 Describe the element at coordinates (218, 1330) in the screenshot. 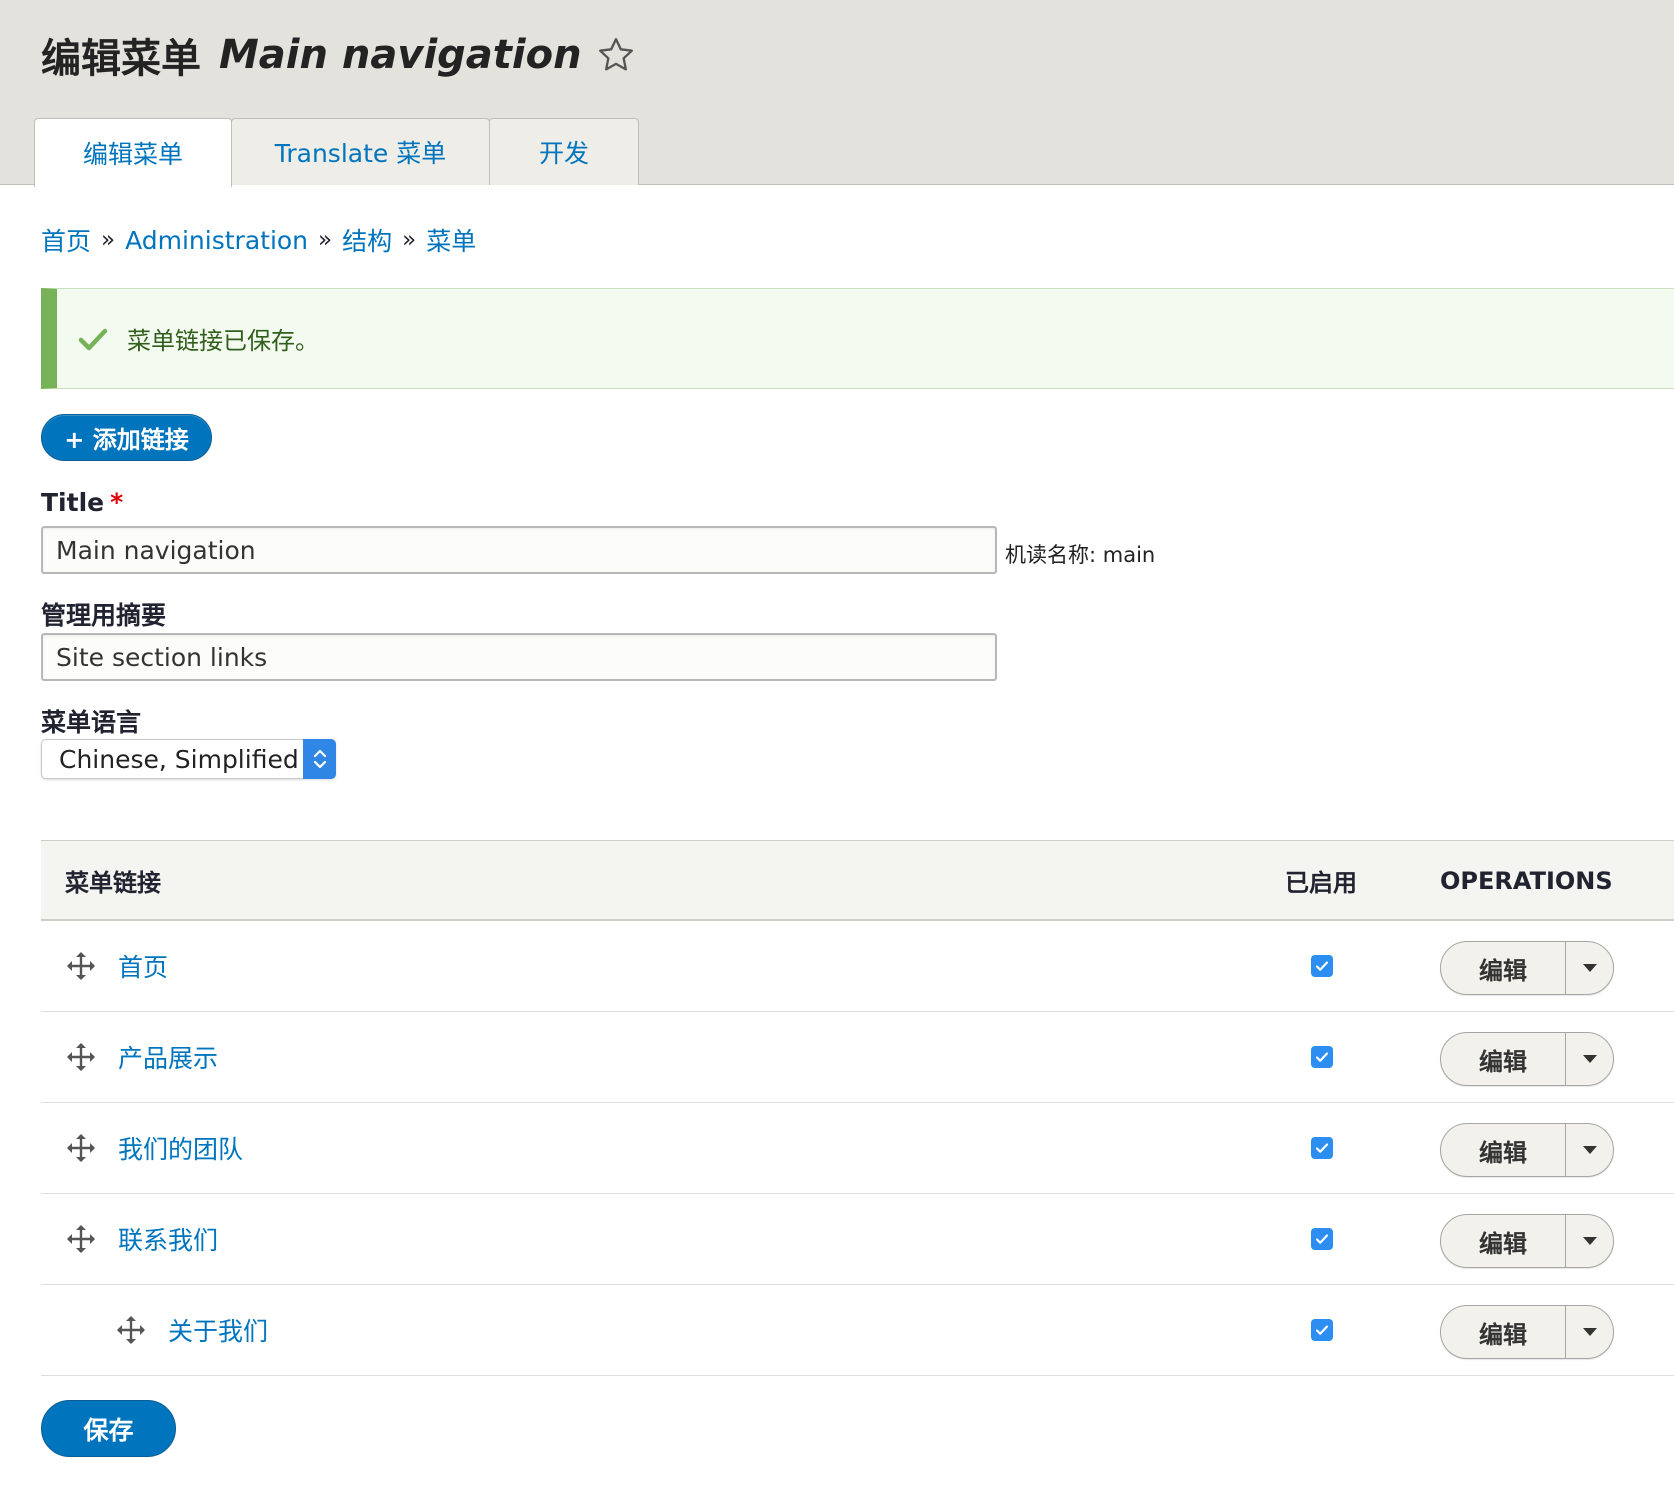

I see `menu-link-title: 关于我们` at that location.